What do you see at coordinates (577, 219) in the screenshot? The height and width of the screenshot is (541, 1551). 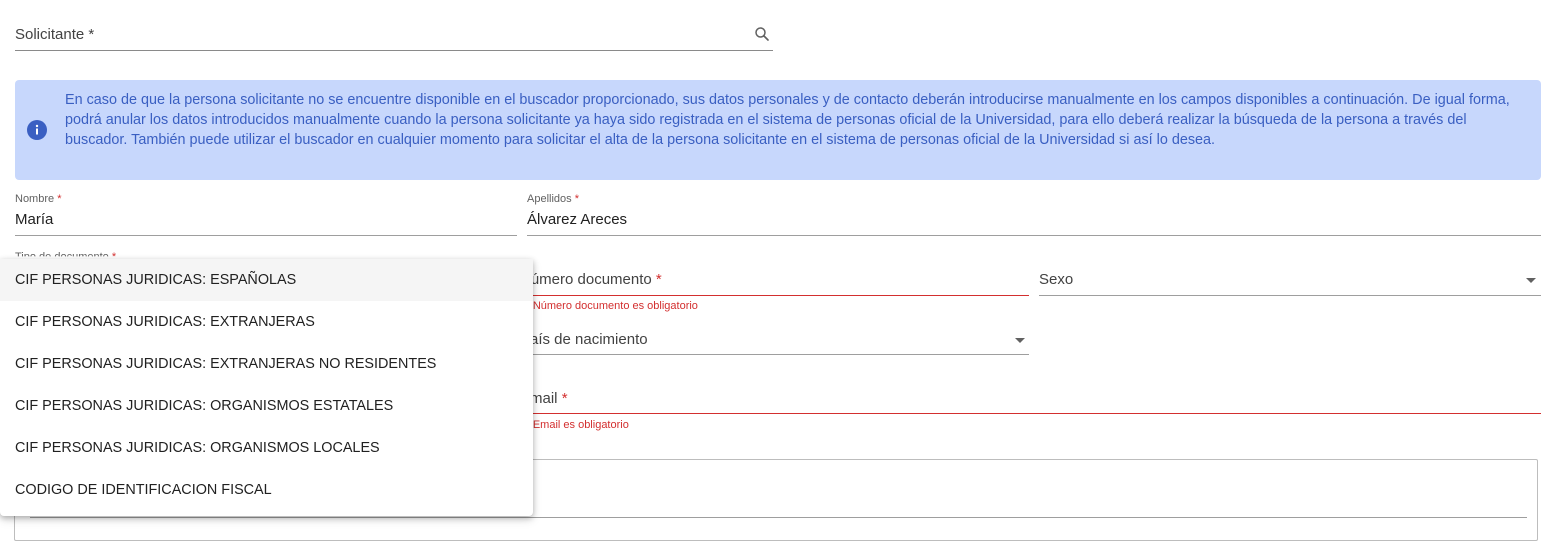 I see `apellidos-value: Álvarez Areces` at bounding box center [577, 219].